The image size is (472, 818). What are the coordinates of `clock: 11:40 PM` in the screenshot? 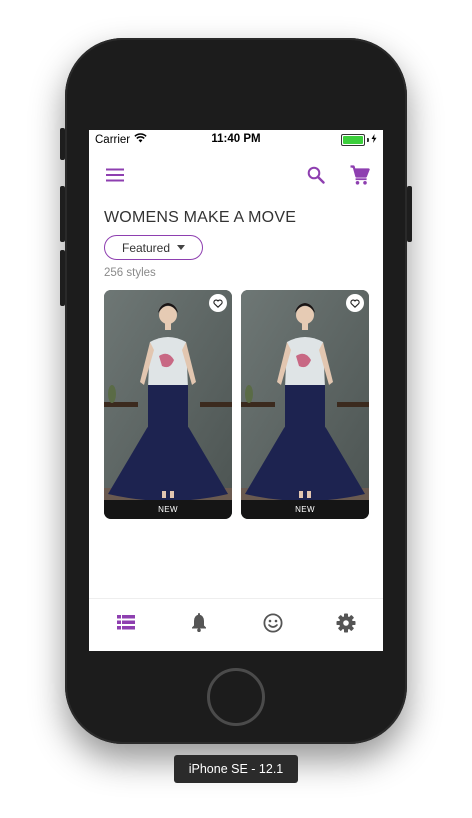 It's located at (236, 139).